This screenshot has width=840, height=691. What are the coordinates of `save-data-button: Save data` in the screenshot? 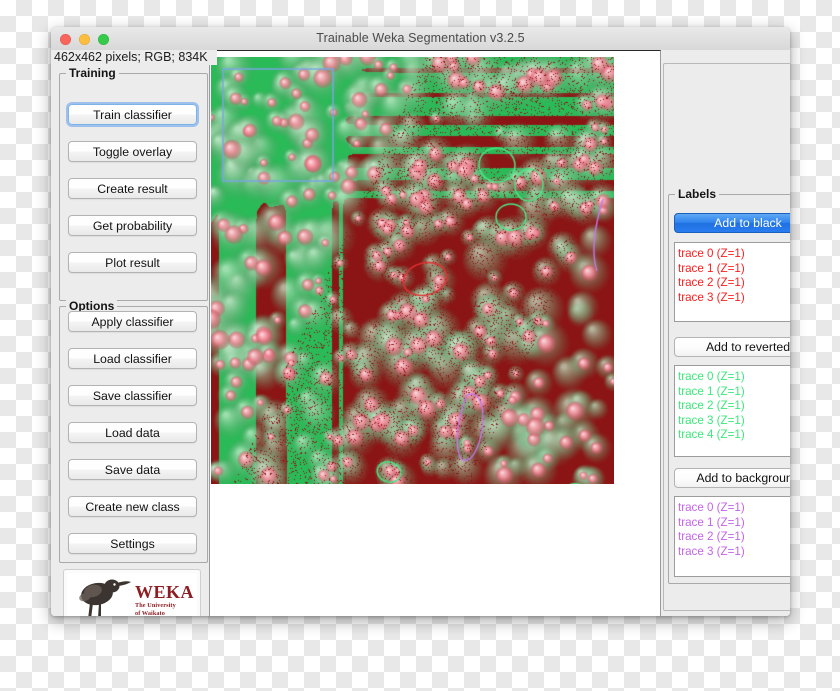 It's located at (132, 469).